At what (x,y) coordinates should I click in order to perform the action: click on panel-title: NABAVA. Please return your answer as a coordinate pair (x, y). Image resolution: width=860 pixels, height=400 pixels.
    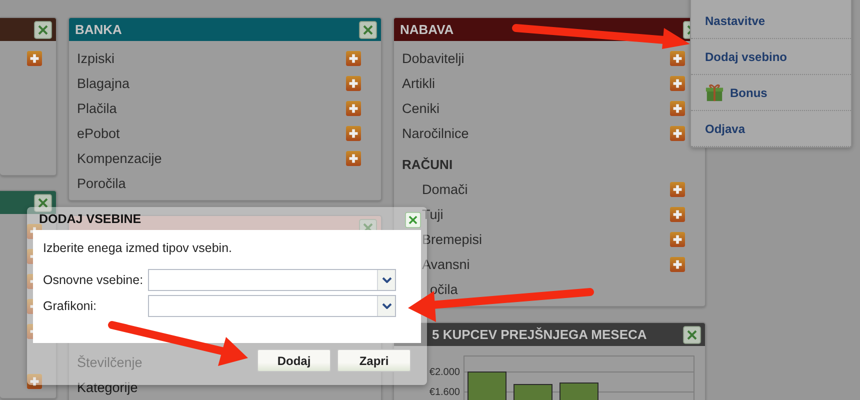
    Looking at the image, I should click on (427, 29).